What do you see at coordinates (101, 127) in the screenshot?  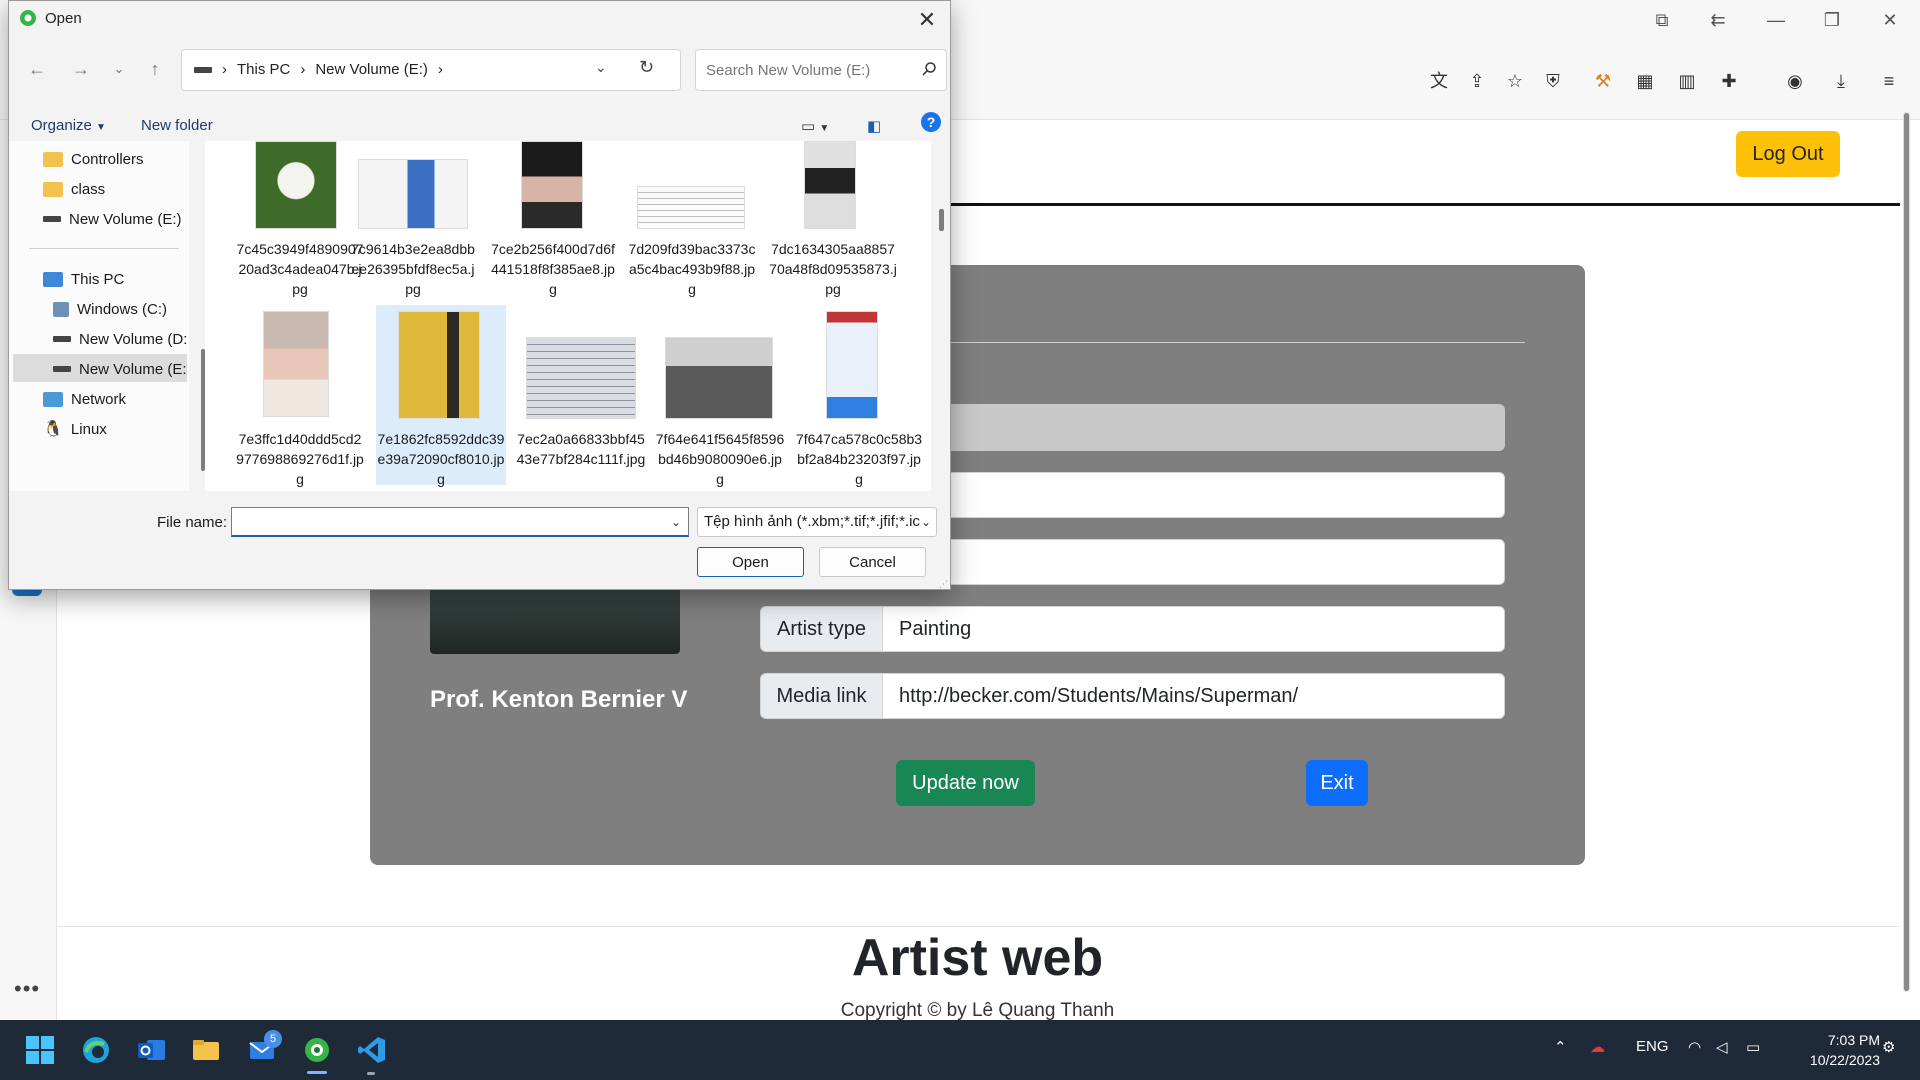 I see `caret-down-icon: ▼` at bounding box center [101, 127].